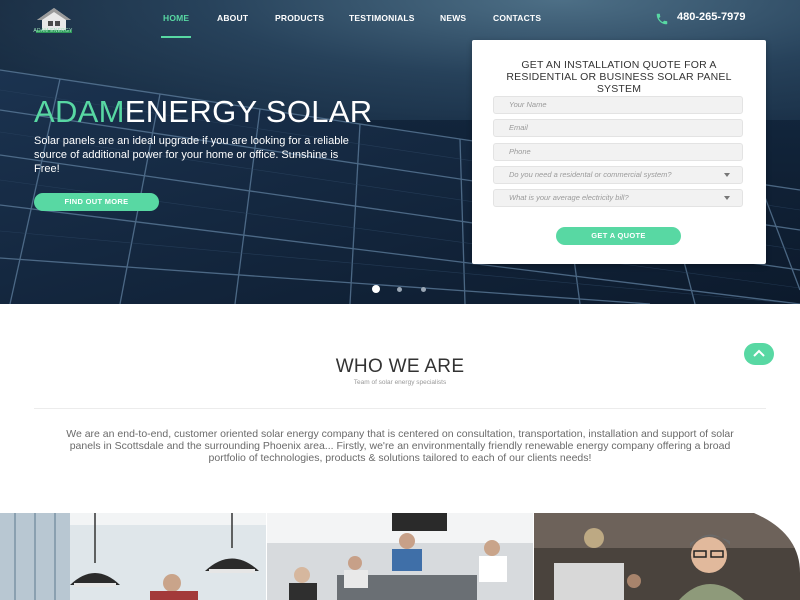 This screenshot has width=800, height=600. What do you see at coordinates (400, 382) in the screenshot?
I see `section-subtitle: Team of solar energy specialists` at bounding box center [400, 382].